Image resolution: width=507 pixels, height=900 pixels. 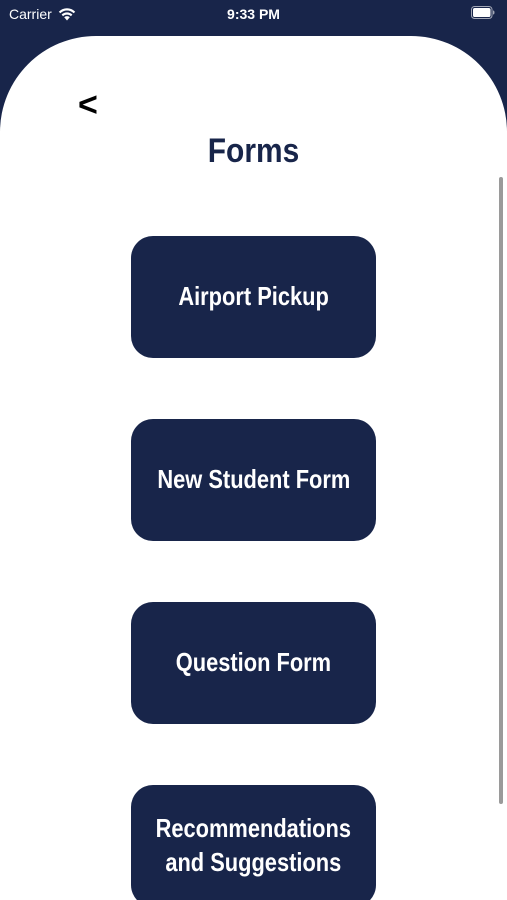 I want to click on recommendations-button: Recommendations and Suggestions, so click(x=253, y=842).